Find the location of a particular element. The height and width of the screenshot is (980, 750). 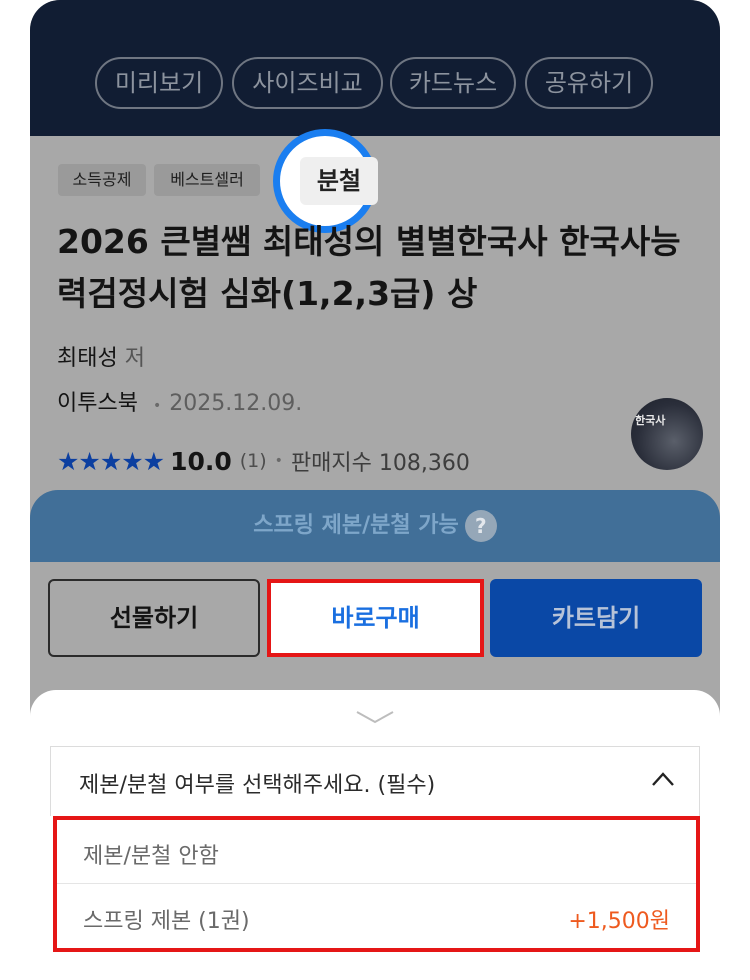

top-action-bar: 미리보기 사이즈비교 카드뉴스 공유하기 is located at coordinates (375, 68).